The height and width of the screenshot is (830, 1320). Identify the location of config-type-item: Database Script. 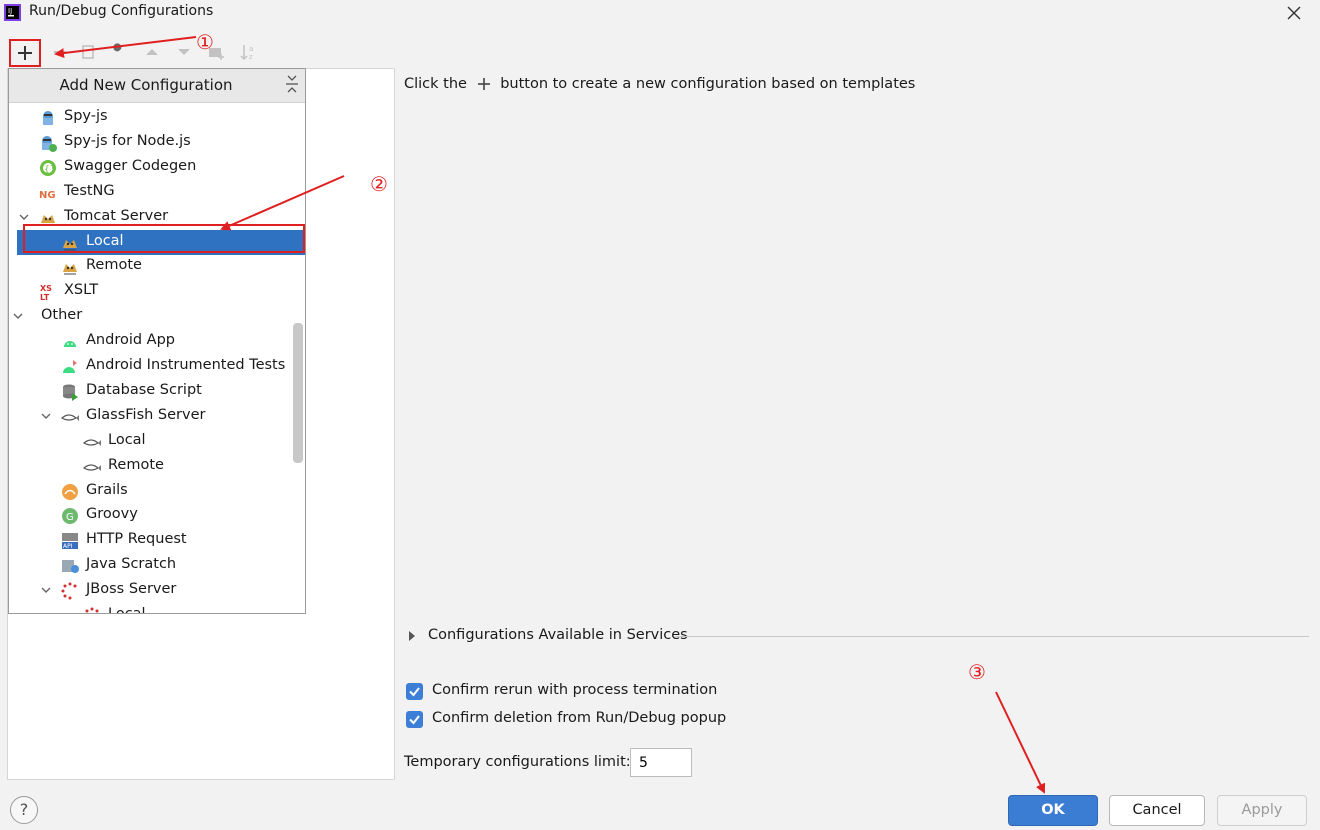
(157, 391).